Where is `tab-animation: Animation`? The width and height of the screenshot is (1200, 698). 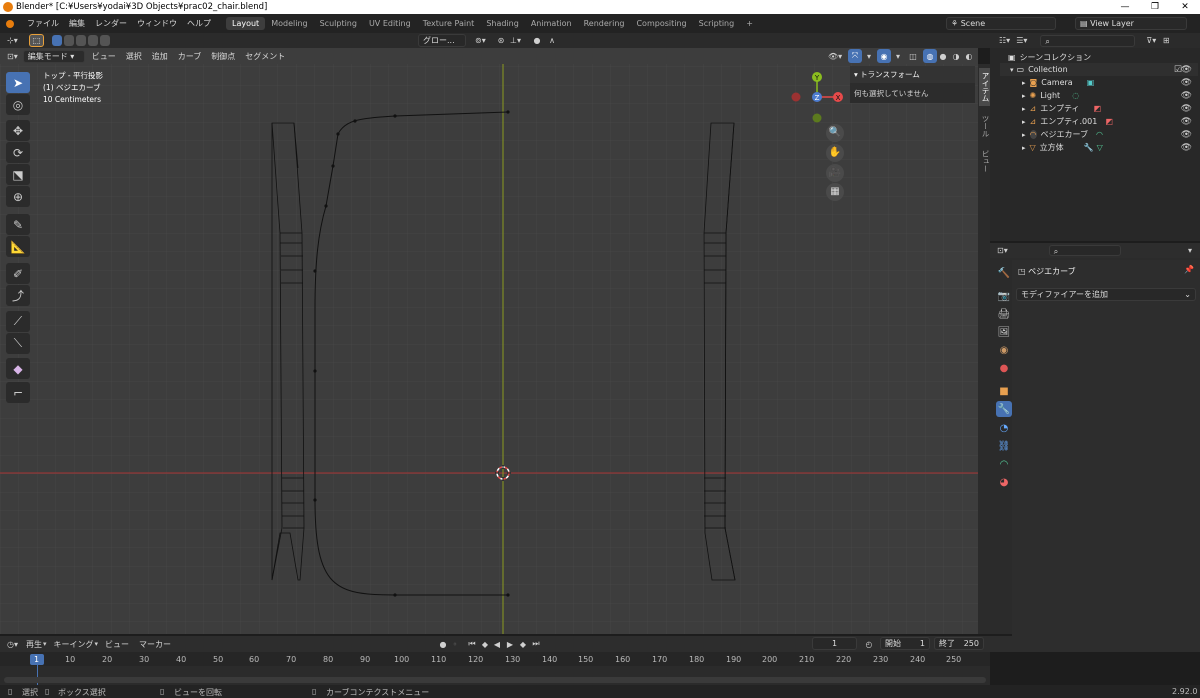 tab-animation: Animation is located at coordinates (551, 23).